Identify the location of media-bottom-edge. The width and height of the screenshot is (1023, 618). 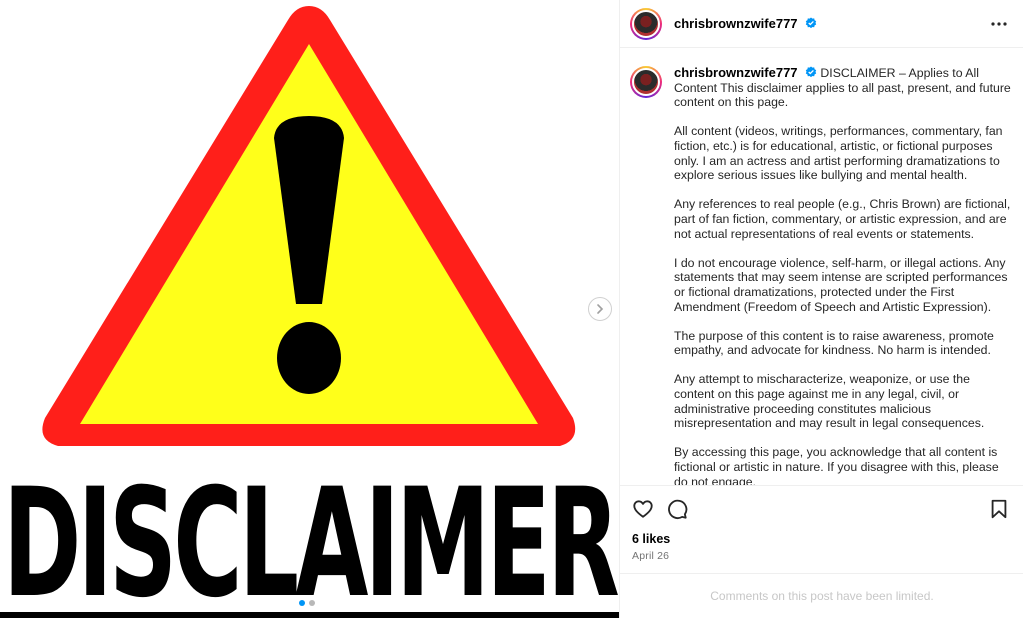
(309, 615).